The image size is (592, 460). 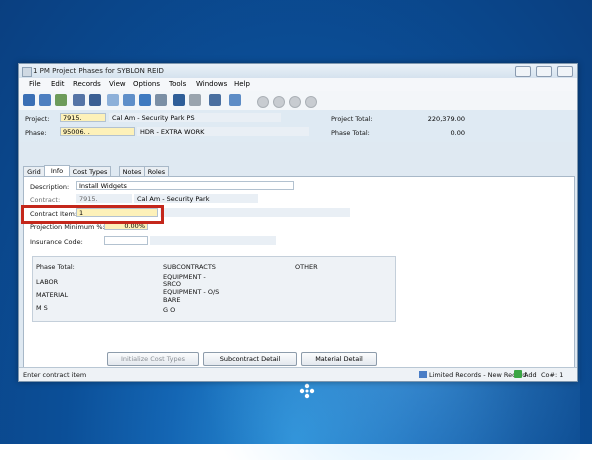 What do you see at coordinates (189, 267) in the screenshot?
I see `summary-subcontracts: SUBCONTRACTS` at bounding box center [189, 267].